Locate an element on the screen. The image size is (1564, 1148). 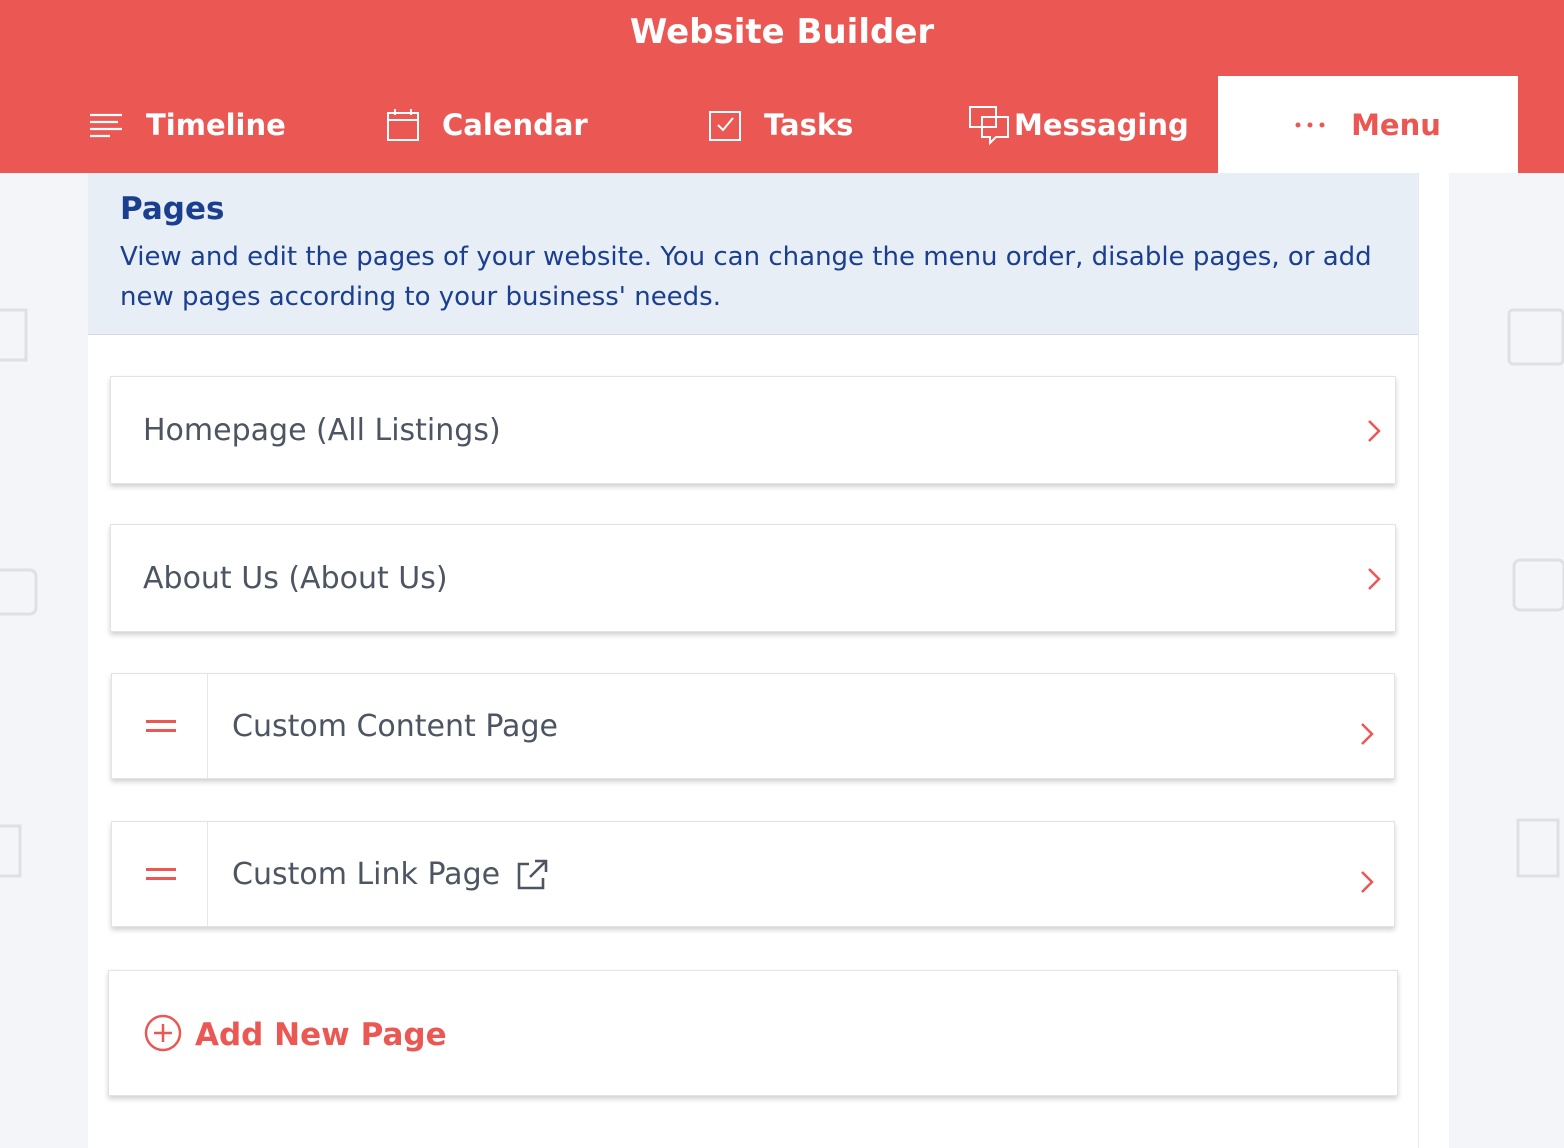
messaging-icon is located at coordinates (989, 125).